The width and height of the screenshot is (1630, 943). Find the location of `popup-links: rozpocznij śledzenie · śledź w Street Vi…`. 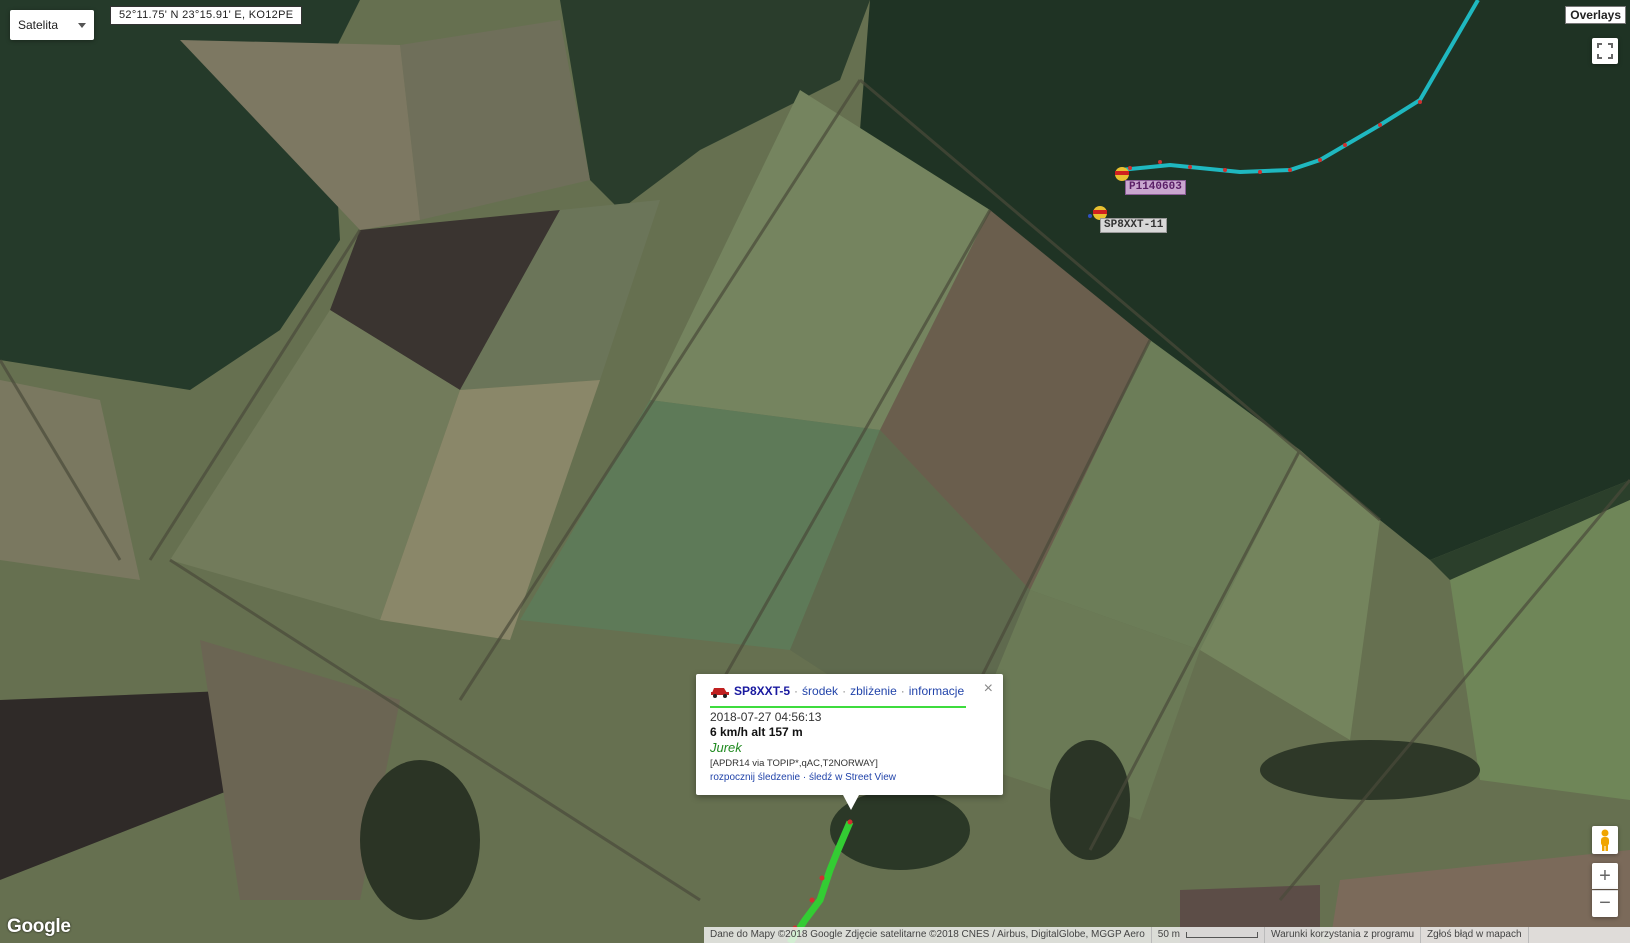

popup-links: rozpocznij śledzenie · śledź w Street Vi… is located at coordinates (803, 777).